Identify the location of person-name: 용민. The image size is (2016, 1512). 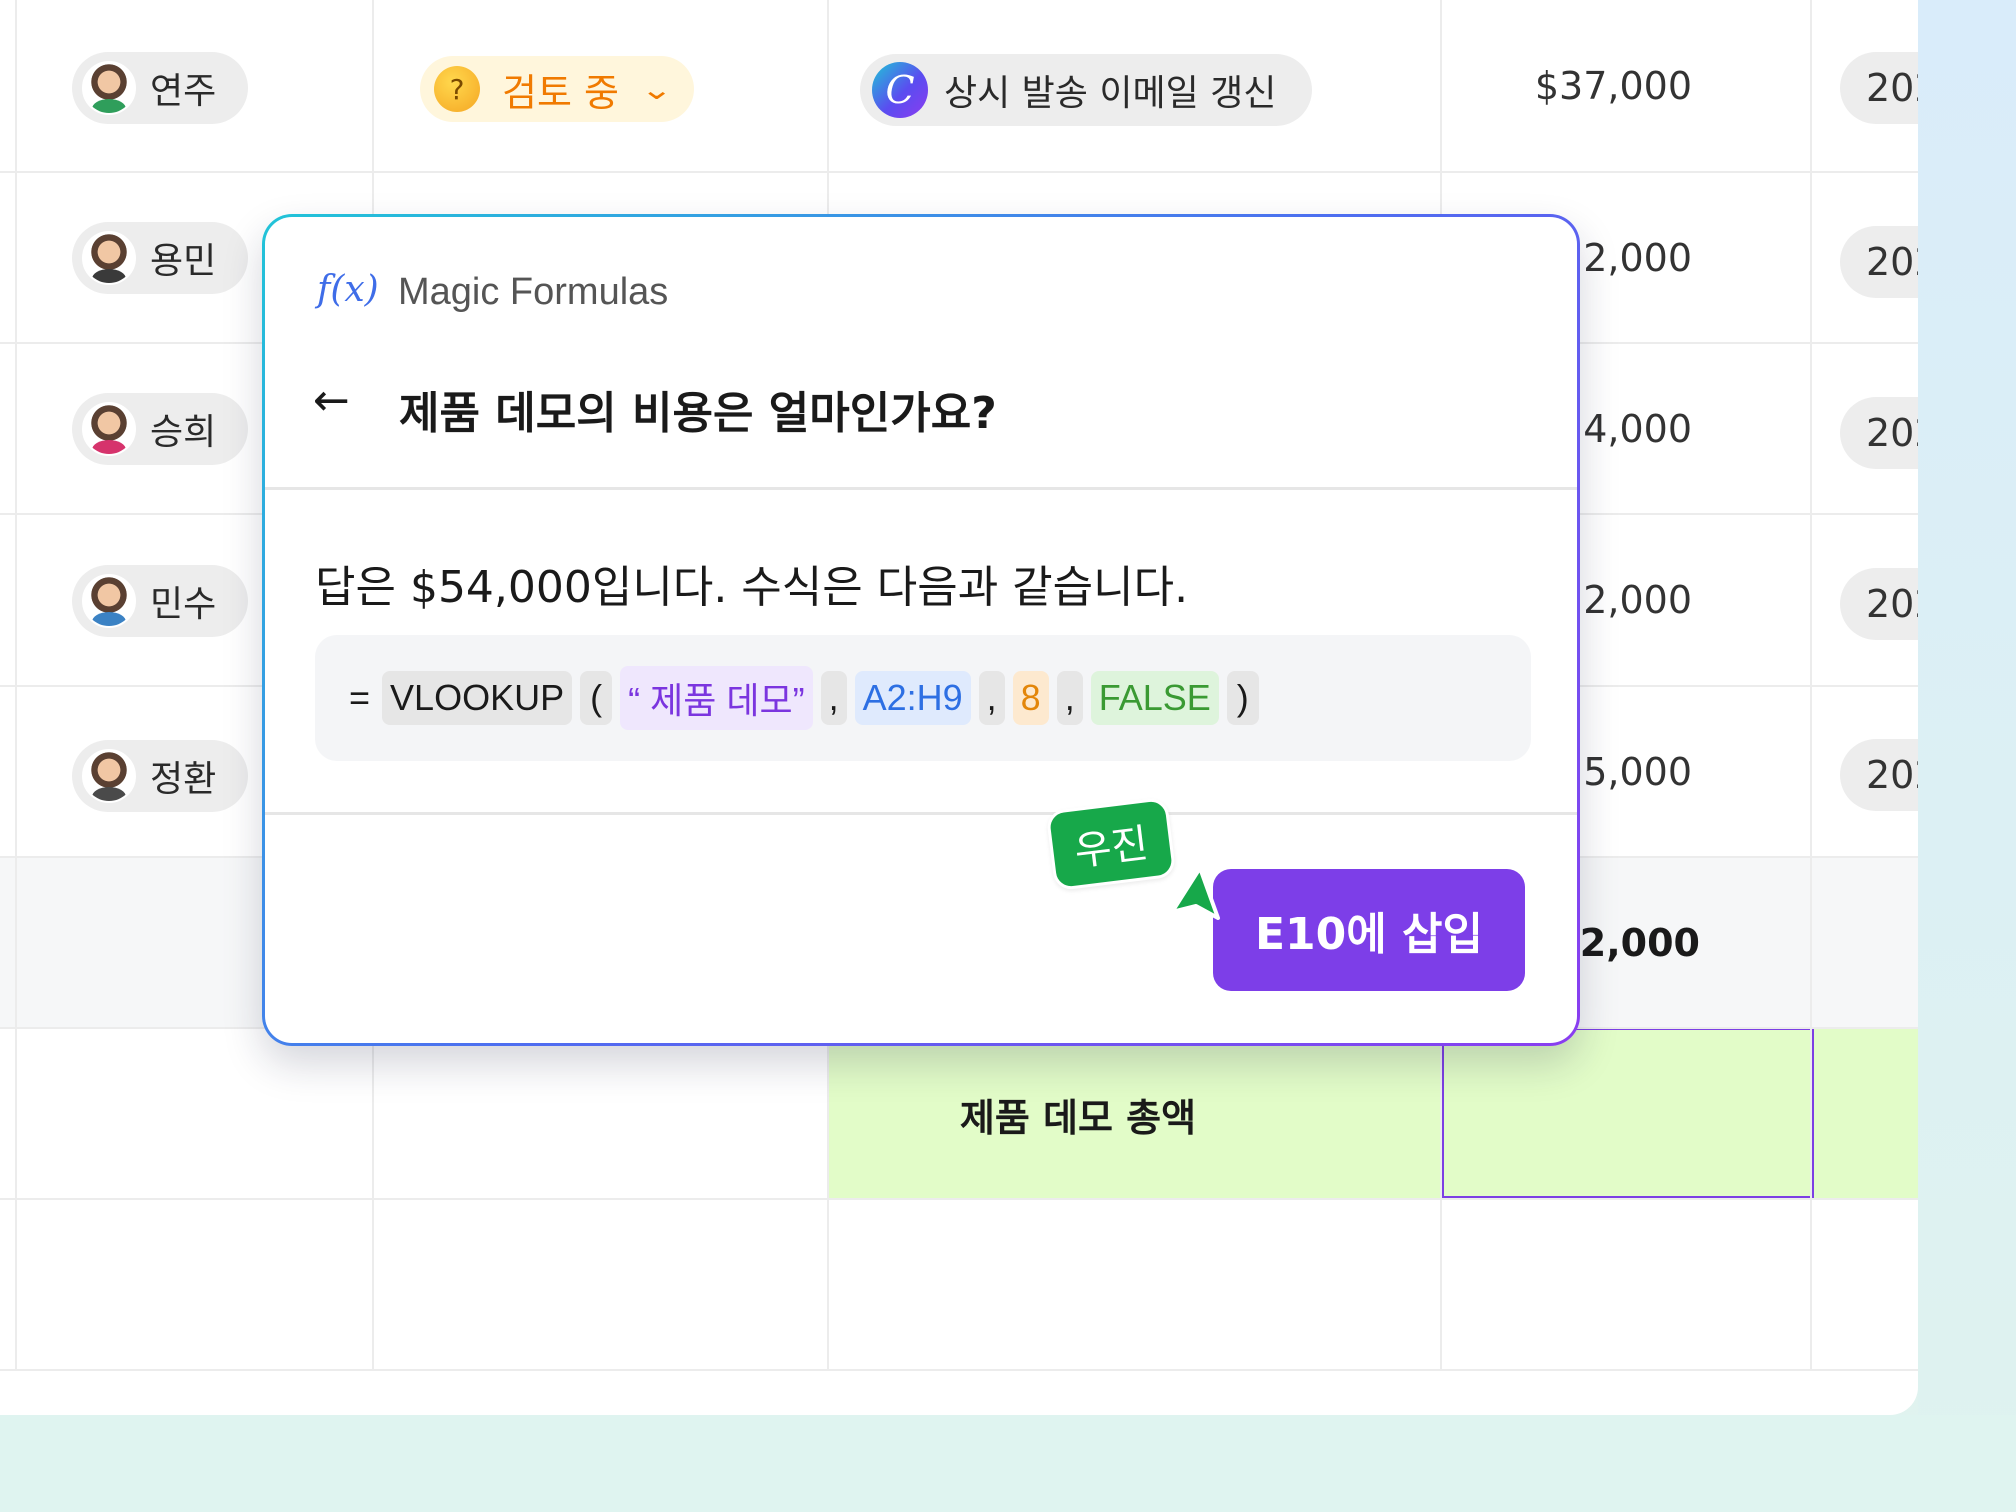
(183, 261).